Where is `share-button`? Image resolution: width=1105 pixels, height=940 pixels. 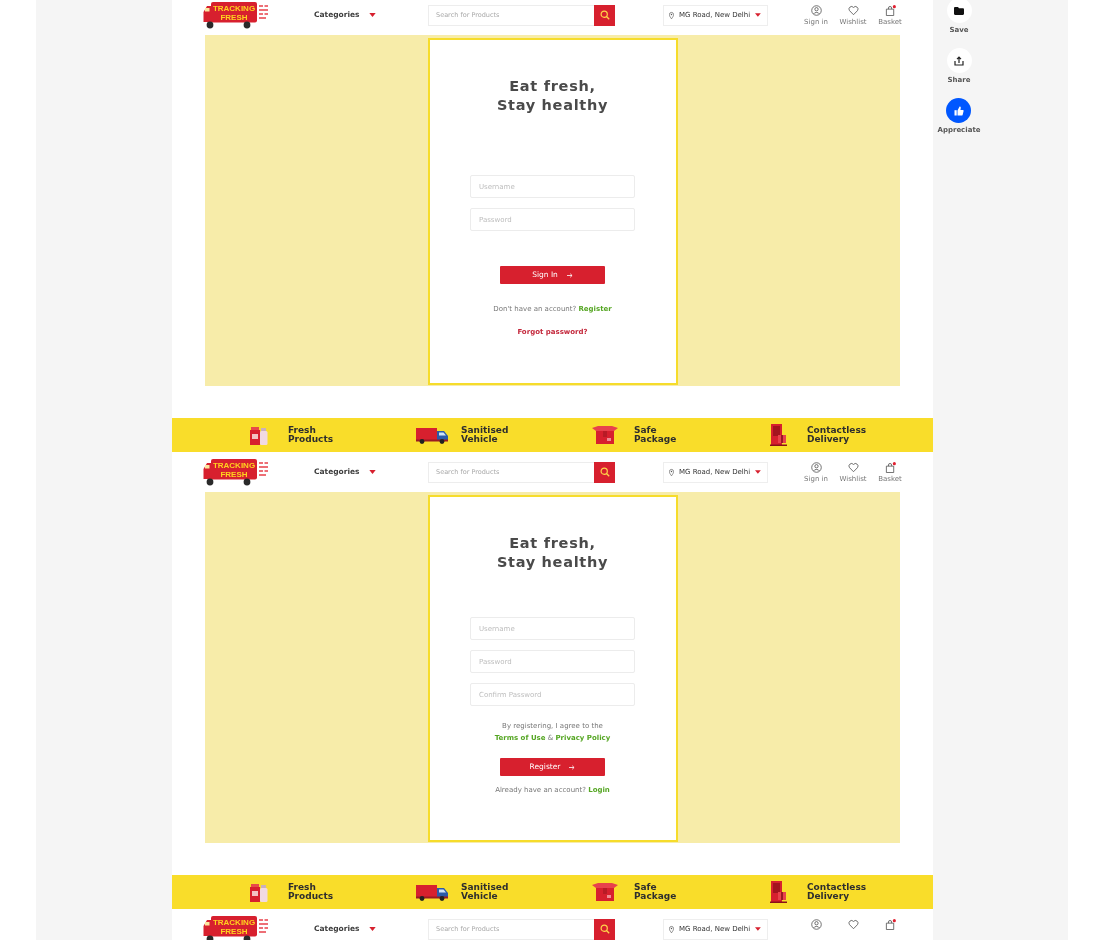
share-button is located at coordinates (959, 60).